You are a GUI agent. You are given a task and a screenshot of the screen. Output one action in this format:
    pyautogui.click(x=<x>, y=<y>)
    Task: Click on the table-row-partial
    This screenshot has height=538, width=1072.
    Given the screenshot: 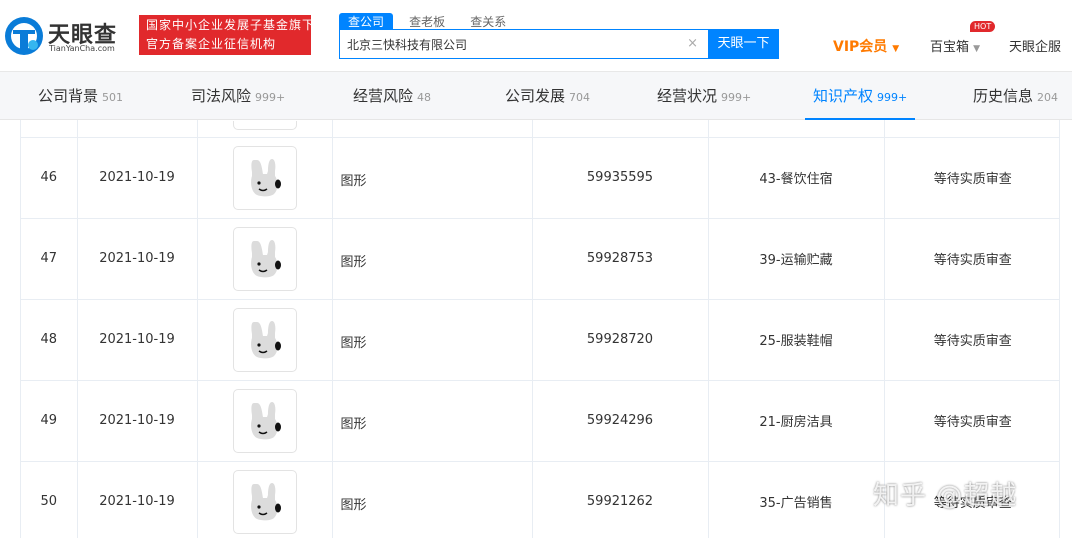 What is the action you would take?
    pyautogui.click(x=540, y=129)
    